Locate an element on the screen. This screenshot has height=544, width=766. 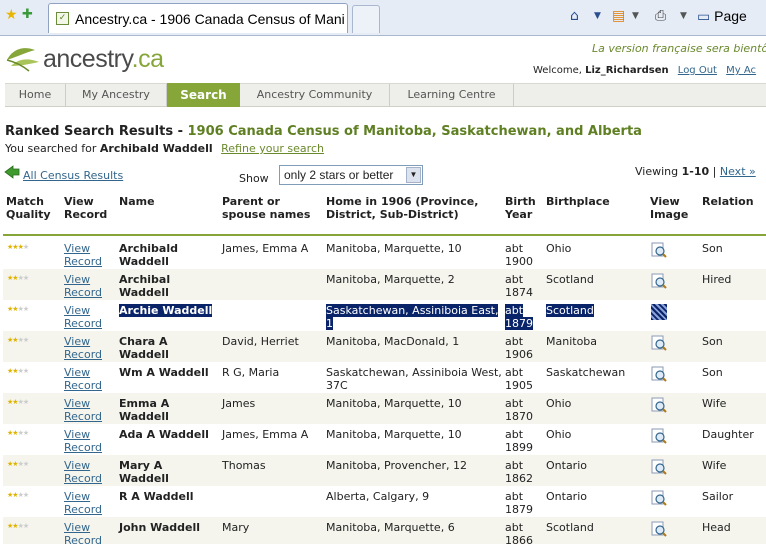
header-birthplace: Birthplace is located at coordinates (596, 201).